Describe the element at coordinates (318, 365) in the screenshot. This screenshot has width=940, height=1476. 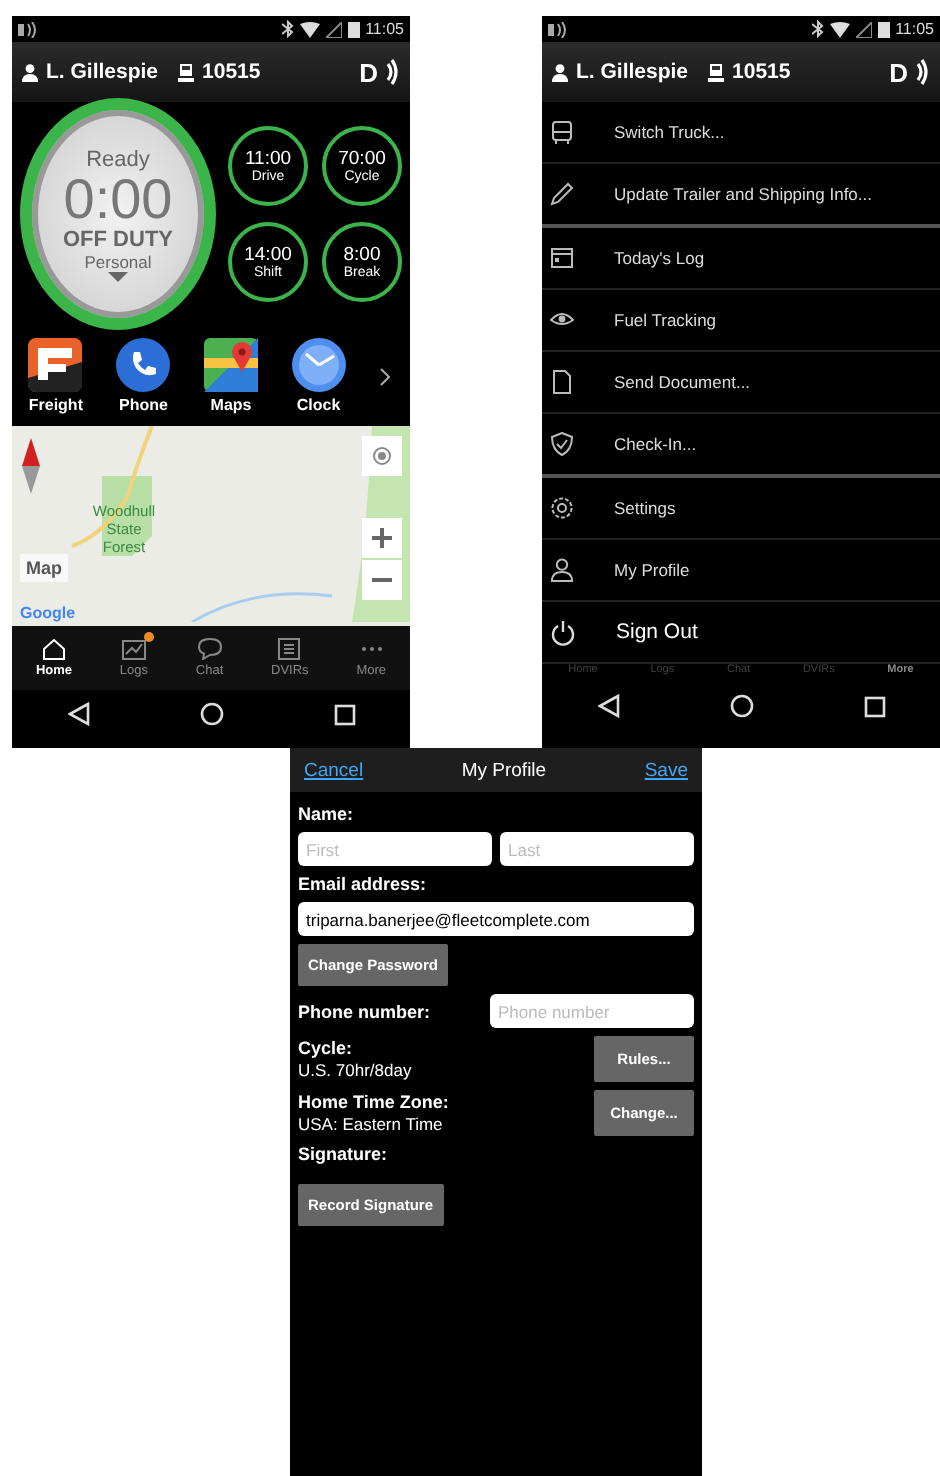
I see `clock-app-icon` at that location.